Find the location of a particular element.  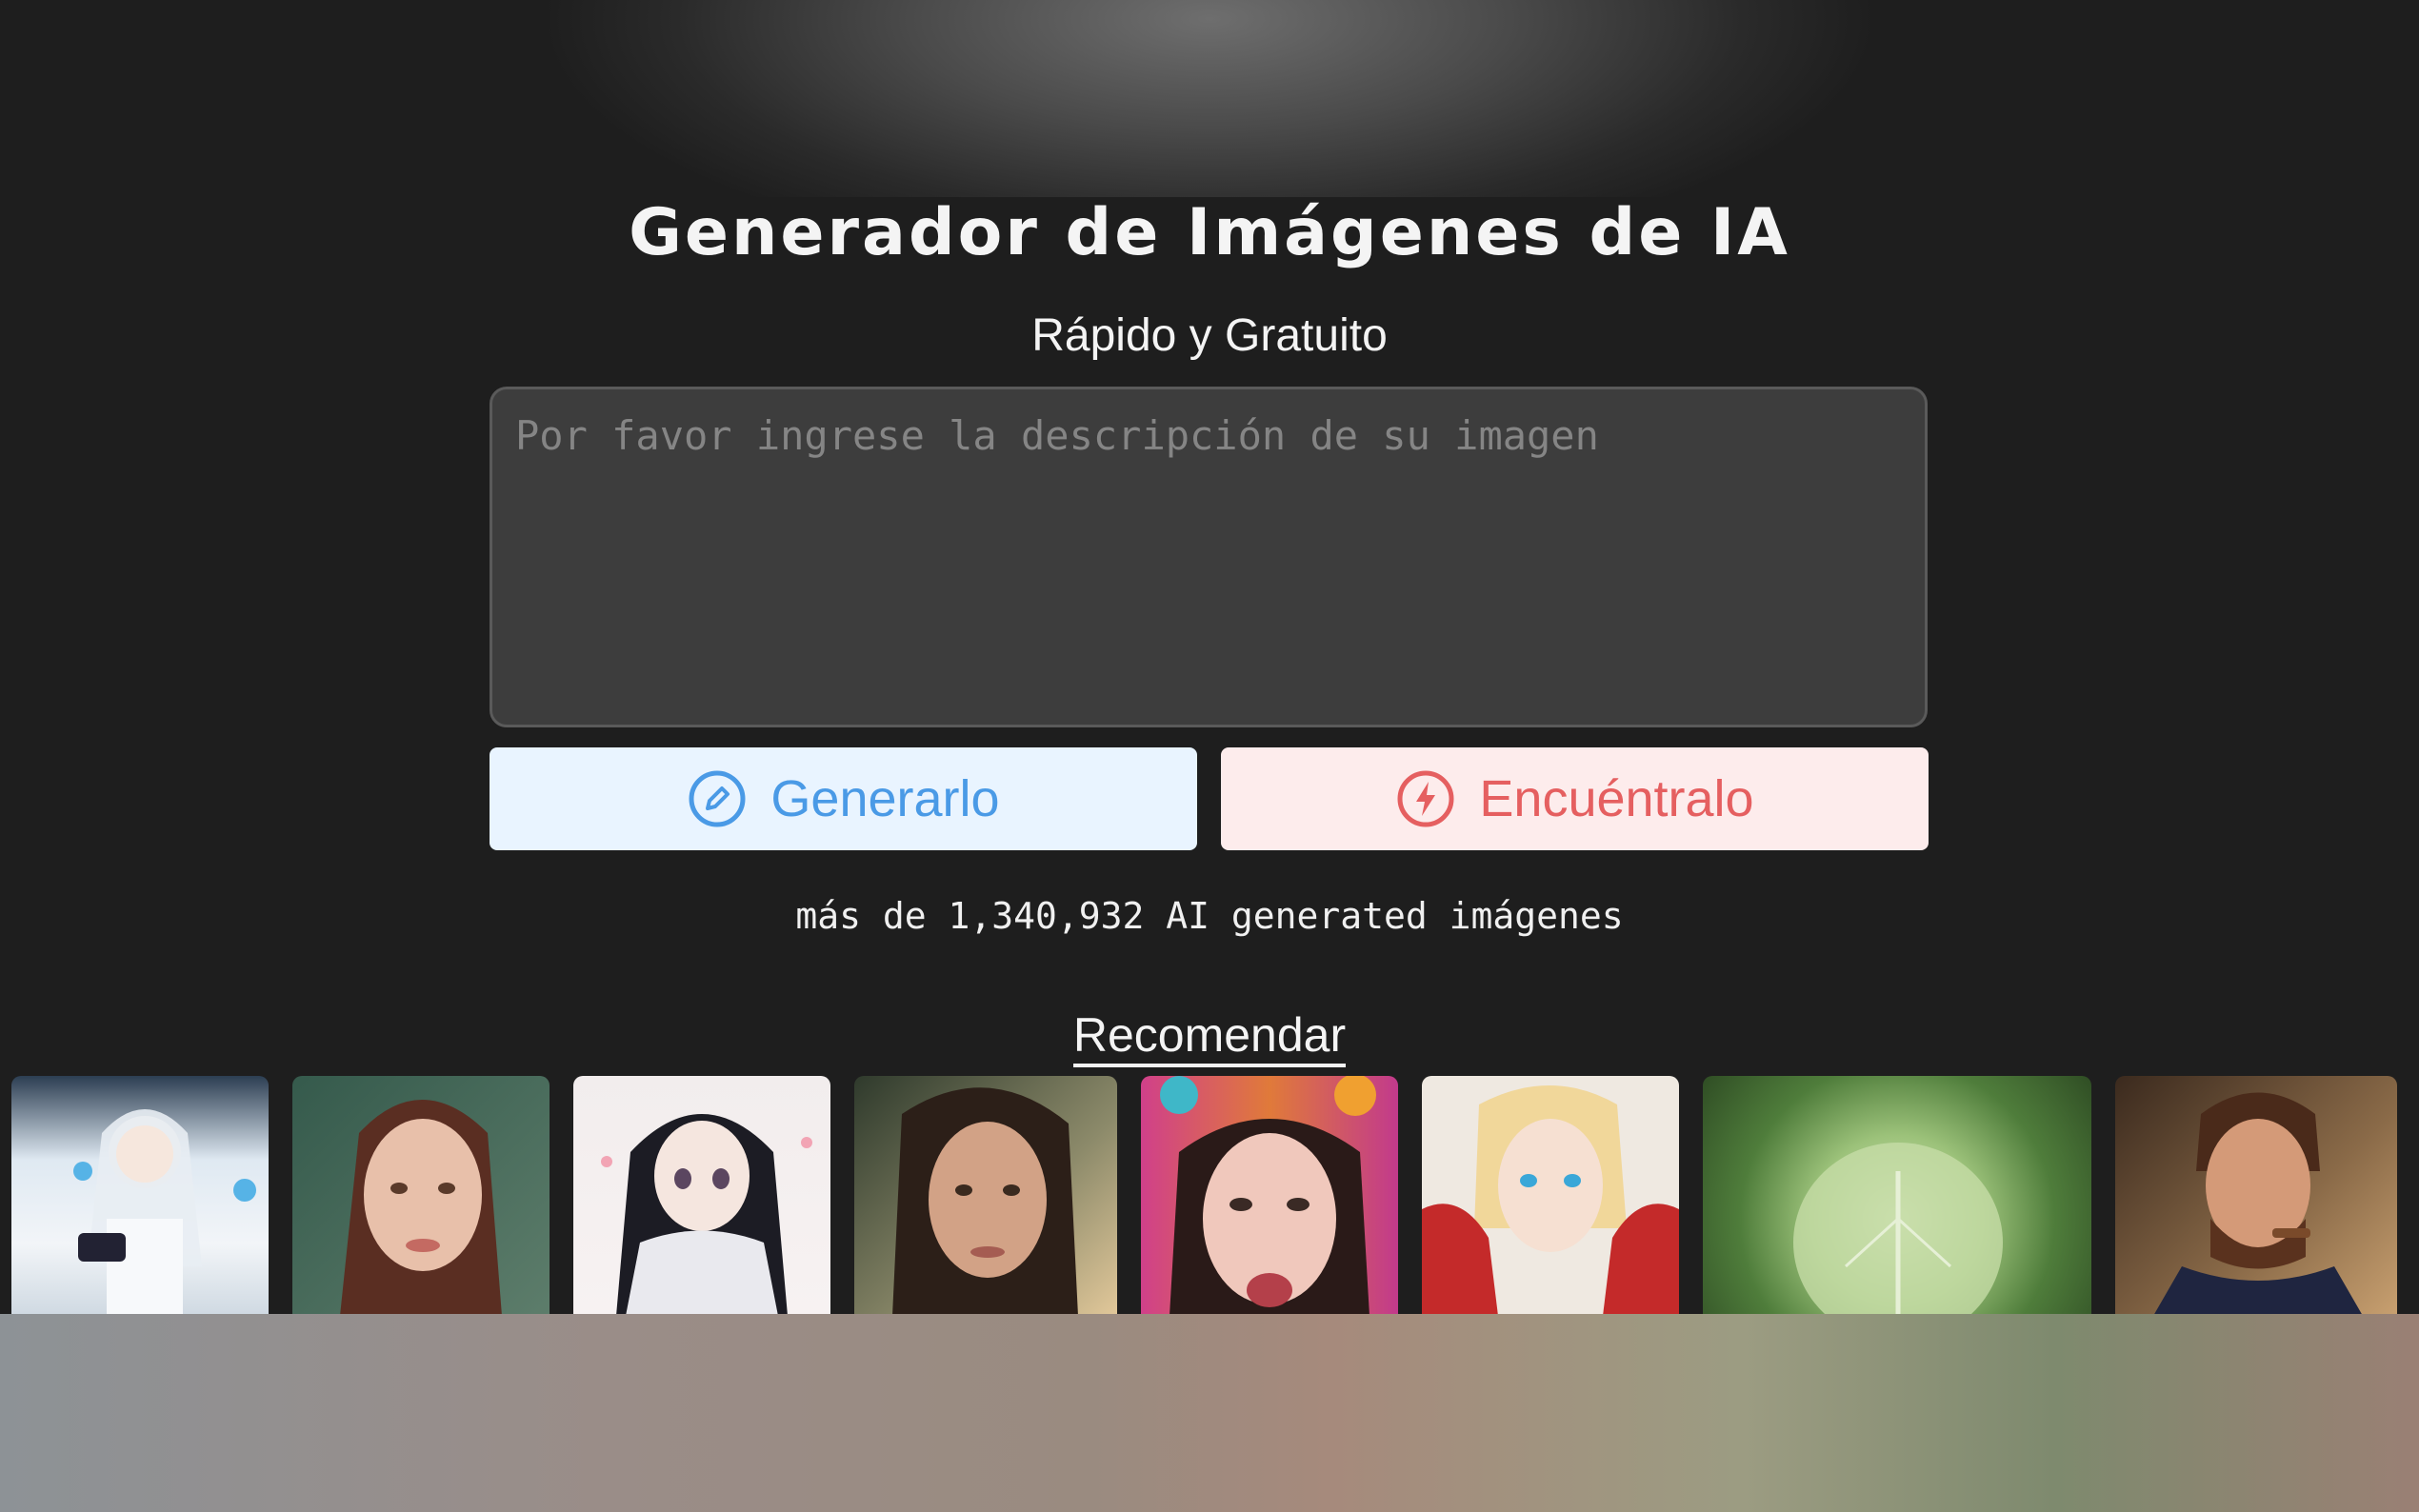

generate-button: Generarlo is located at coordinates (843, 798).